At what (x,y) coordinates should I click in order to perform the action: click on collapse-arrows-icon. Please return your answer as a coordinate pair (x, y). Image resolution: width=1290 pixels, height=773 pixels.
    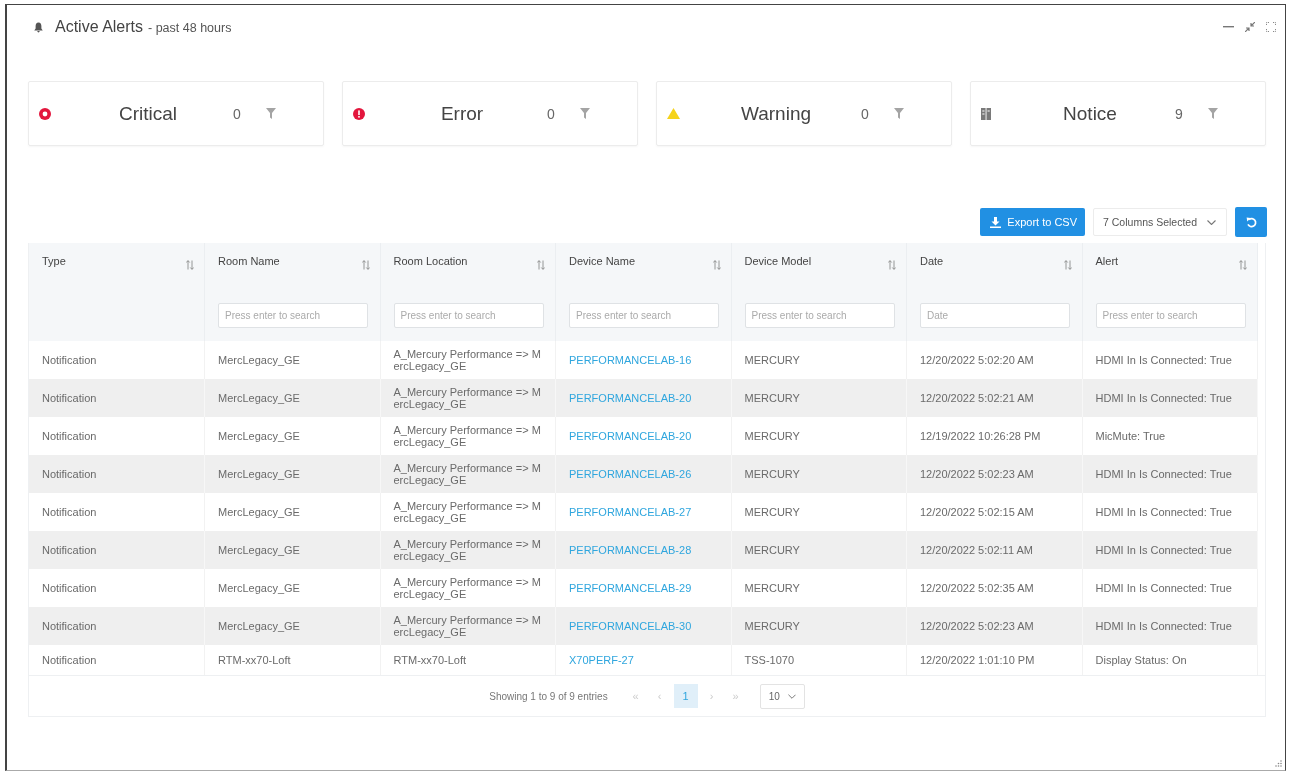
    Looking at the image, I should click on (1250, 27).